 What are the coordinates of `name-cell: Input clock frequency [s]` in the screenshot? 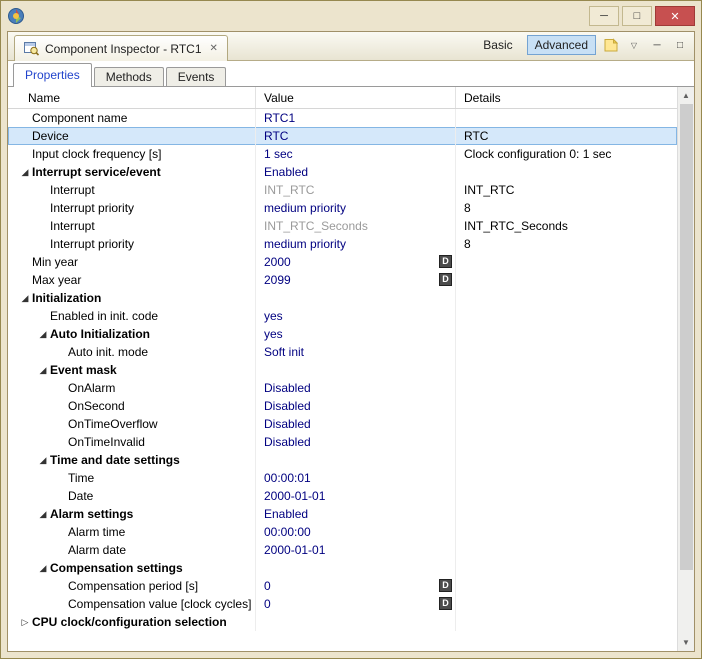 It's located at (132, 154).